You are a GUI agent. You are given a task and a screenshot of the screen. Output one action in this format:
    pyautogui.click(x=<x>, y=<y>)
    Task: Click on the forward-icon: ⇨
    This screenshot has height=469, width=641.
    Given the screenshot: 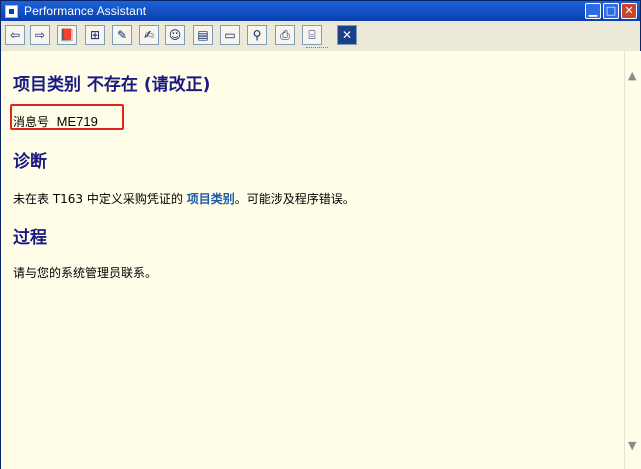 What is the action you would take?
    pyautogui.click(x=40, y=35)
    